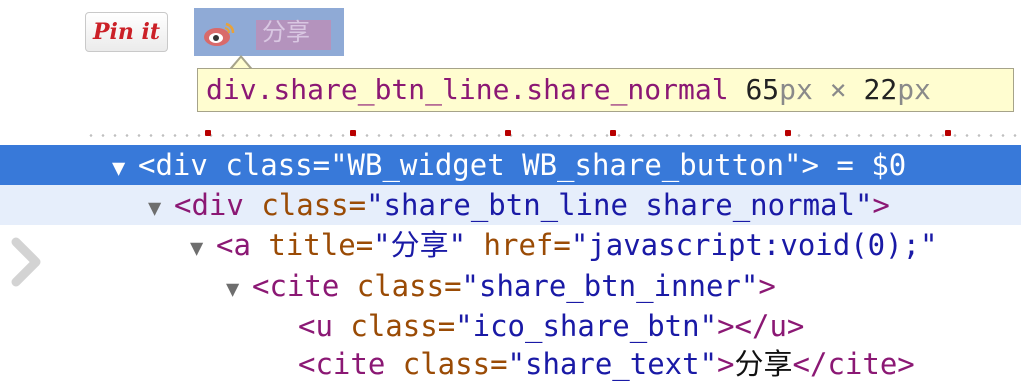 The width and height of the screenshot is (1021, 383). Describe the element at coordinates (126, 32) in the screenshot. I see `pinit-button: Pin it` at that location.